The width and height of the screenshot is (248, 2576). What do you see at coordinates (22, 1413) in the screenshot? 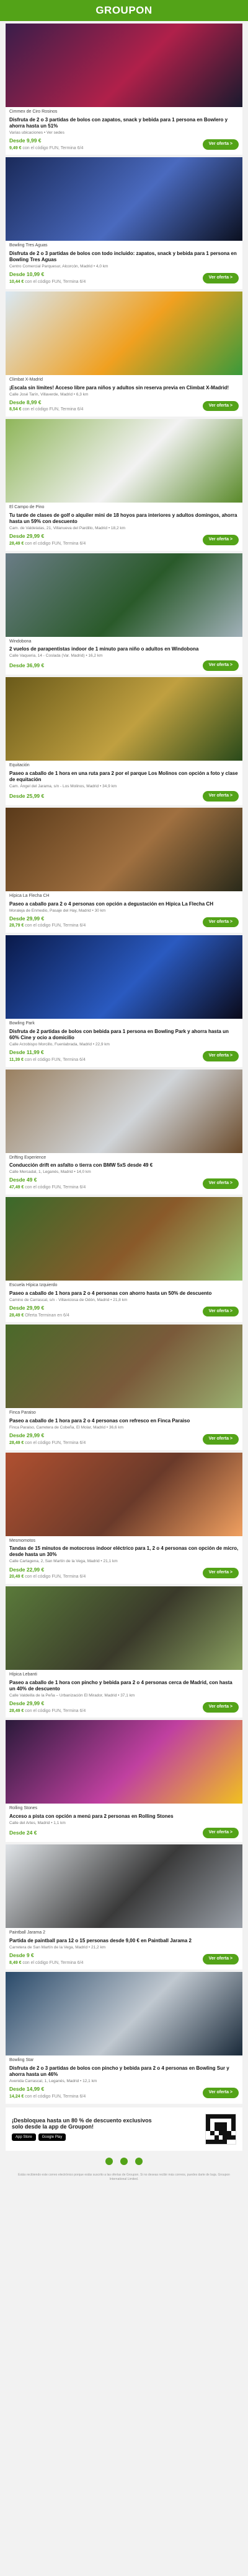
I see `deal-merchant: Finca Paraiso` at bounding box center [22, 1413].